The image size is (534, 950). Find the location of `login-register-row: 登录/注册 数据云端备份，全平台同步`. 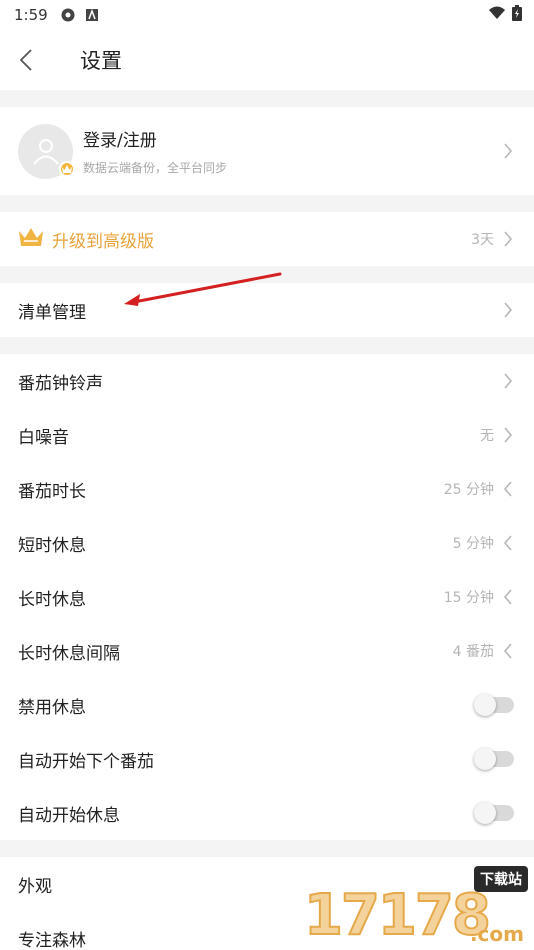

login-register-row: 登录/注册 数据云端备份，全平台同步 is located at coordinates (267, 151).